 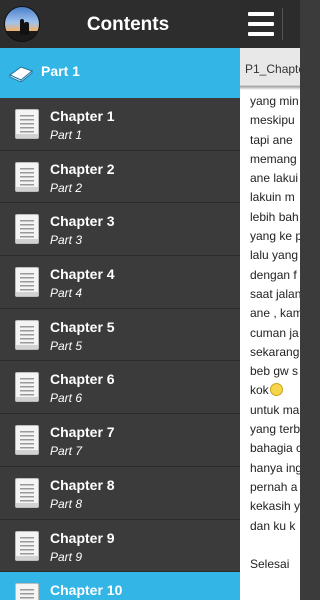 I want to click on text-line: kekasih y, so click(x=275, y=506).